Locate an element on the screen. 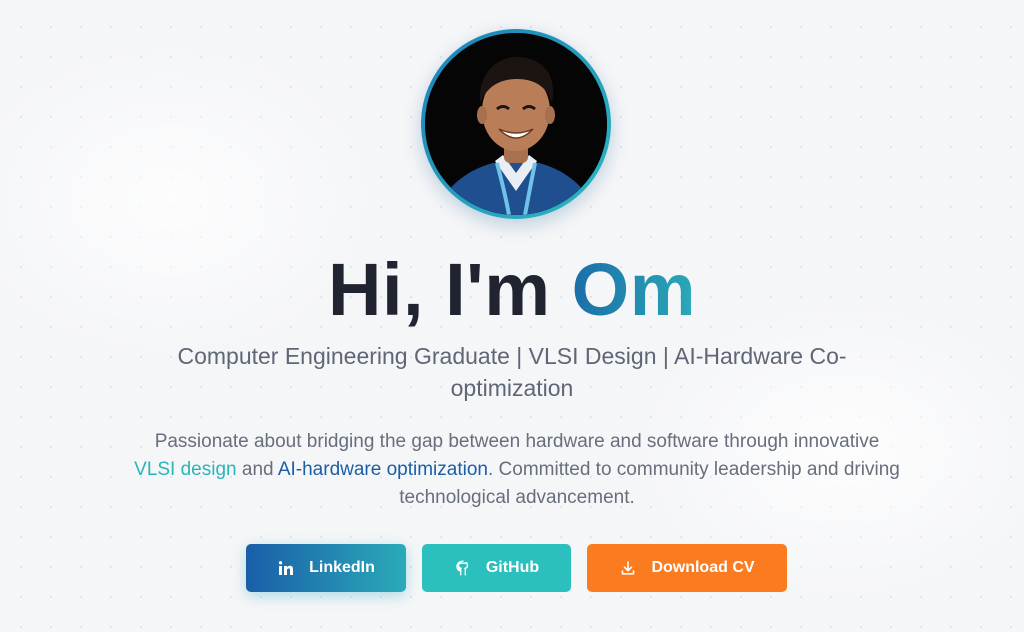  linkedin-button-label: LinkedIn is located at coordinates (342, 567).